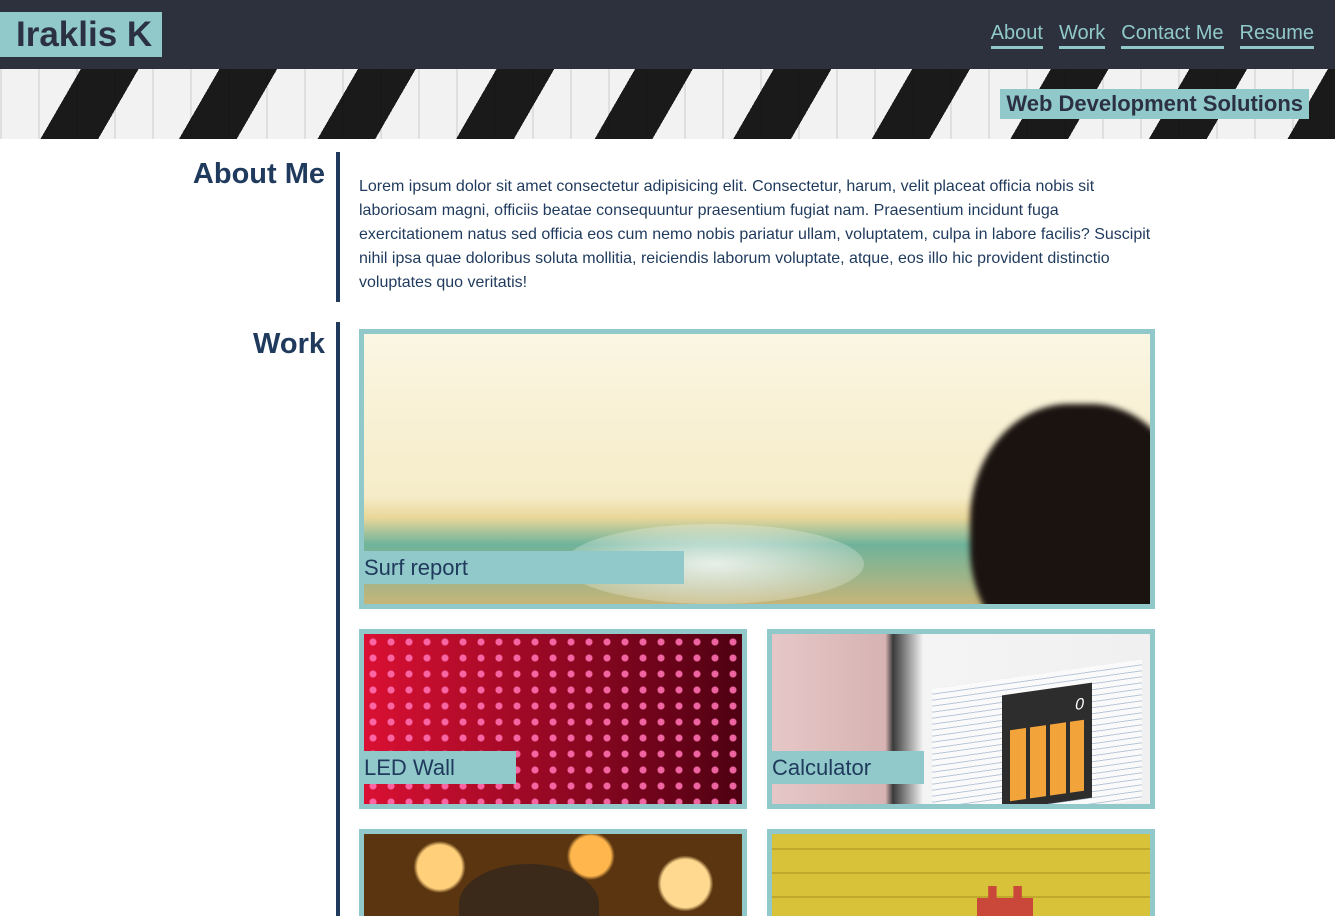 The width and height of the screenshot is (1335, 916). I want to click on nav-link-about: About, so click(1016, 34).